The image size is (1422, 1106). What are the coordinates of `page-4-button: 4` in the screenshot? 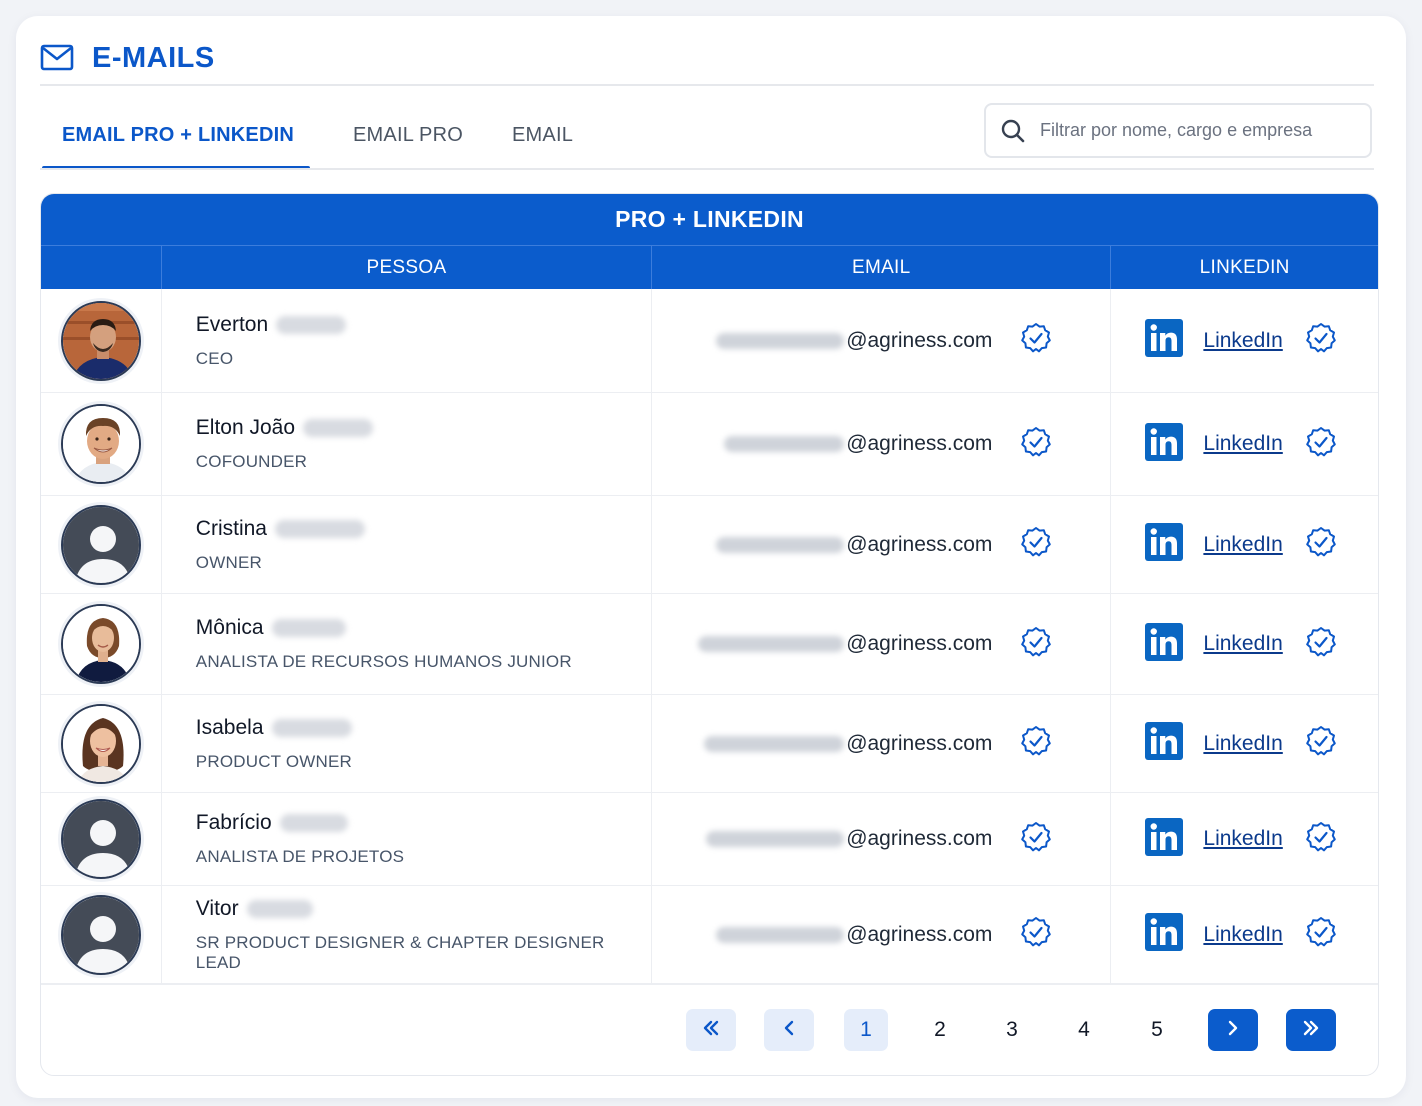 It's located at (1084, 1030).